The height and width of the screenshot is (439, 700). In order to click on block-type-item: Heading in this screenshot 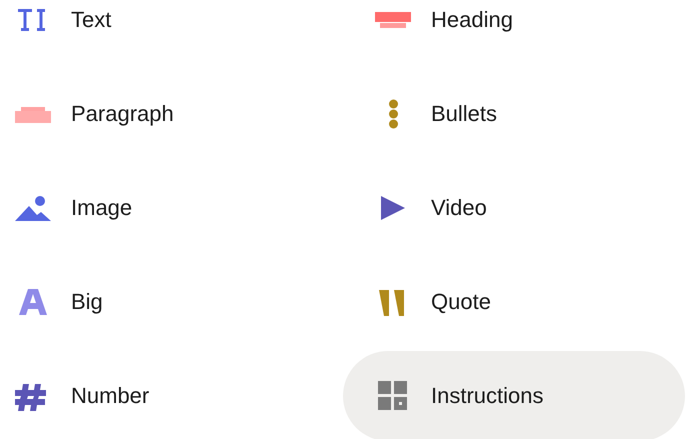, I will do `click(514, 32)`.